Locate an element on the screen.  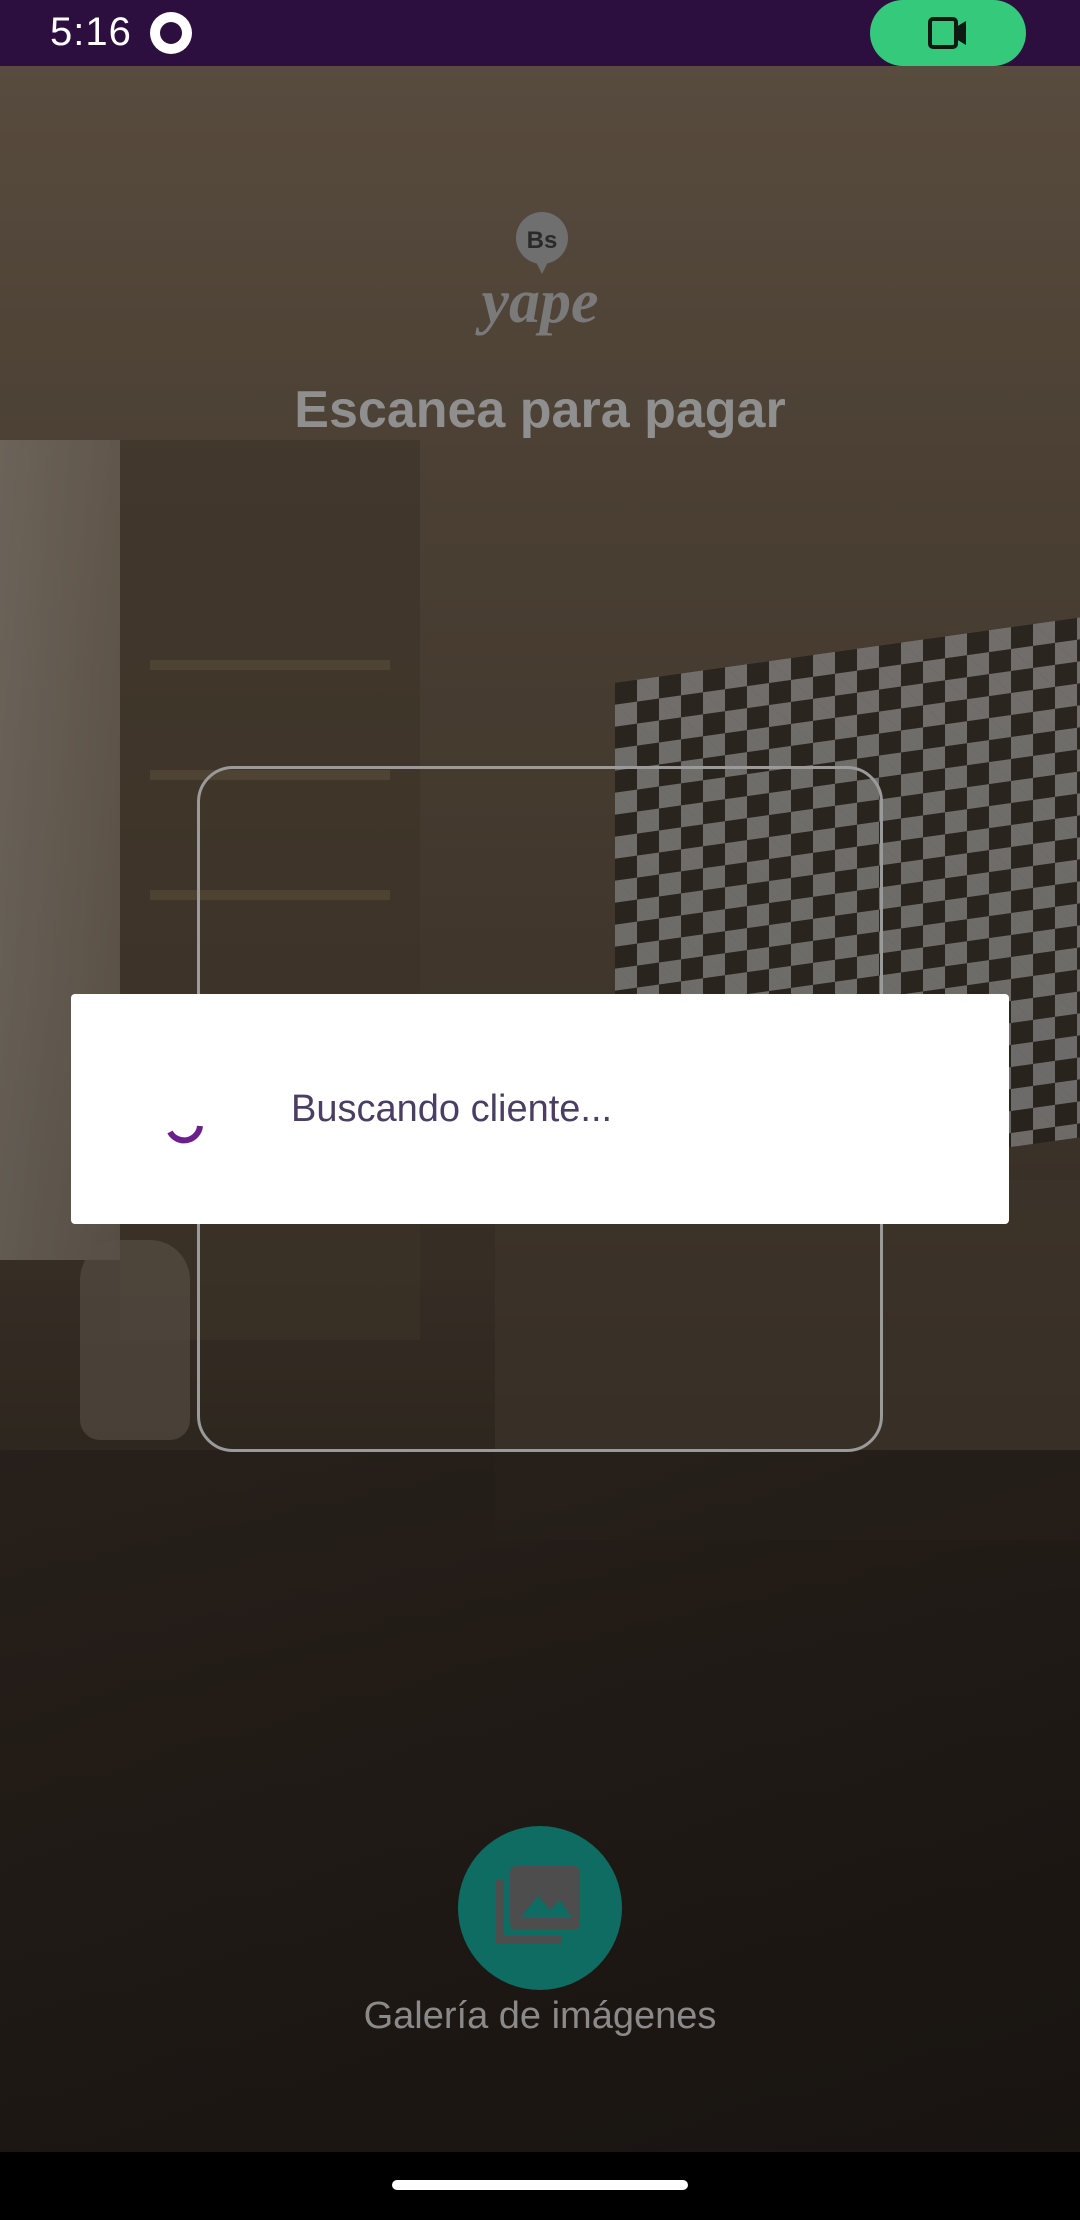
status-time: 5:16 is located at coordinates (91, 32).